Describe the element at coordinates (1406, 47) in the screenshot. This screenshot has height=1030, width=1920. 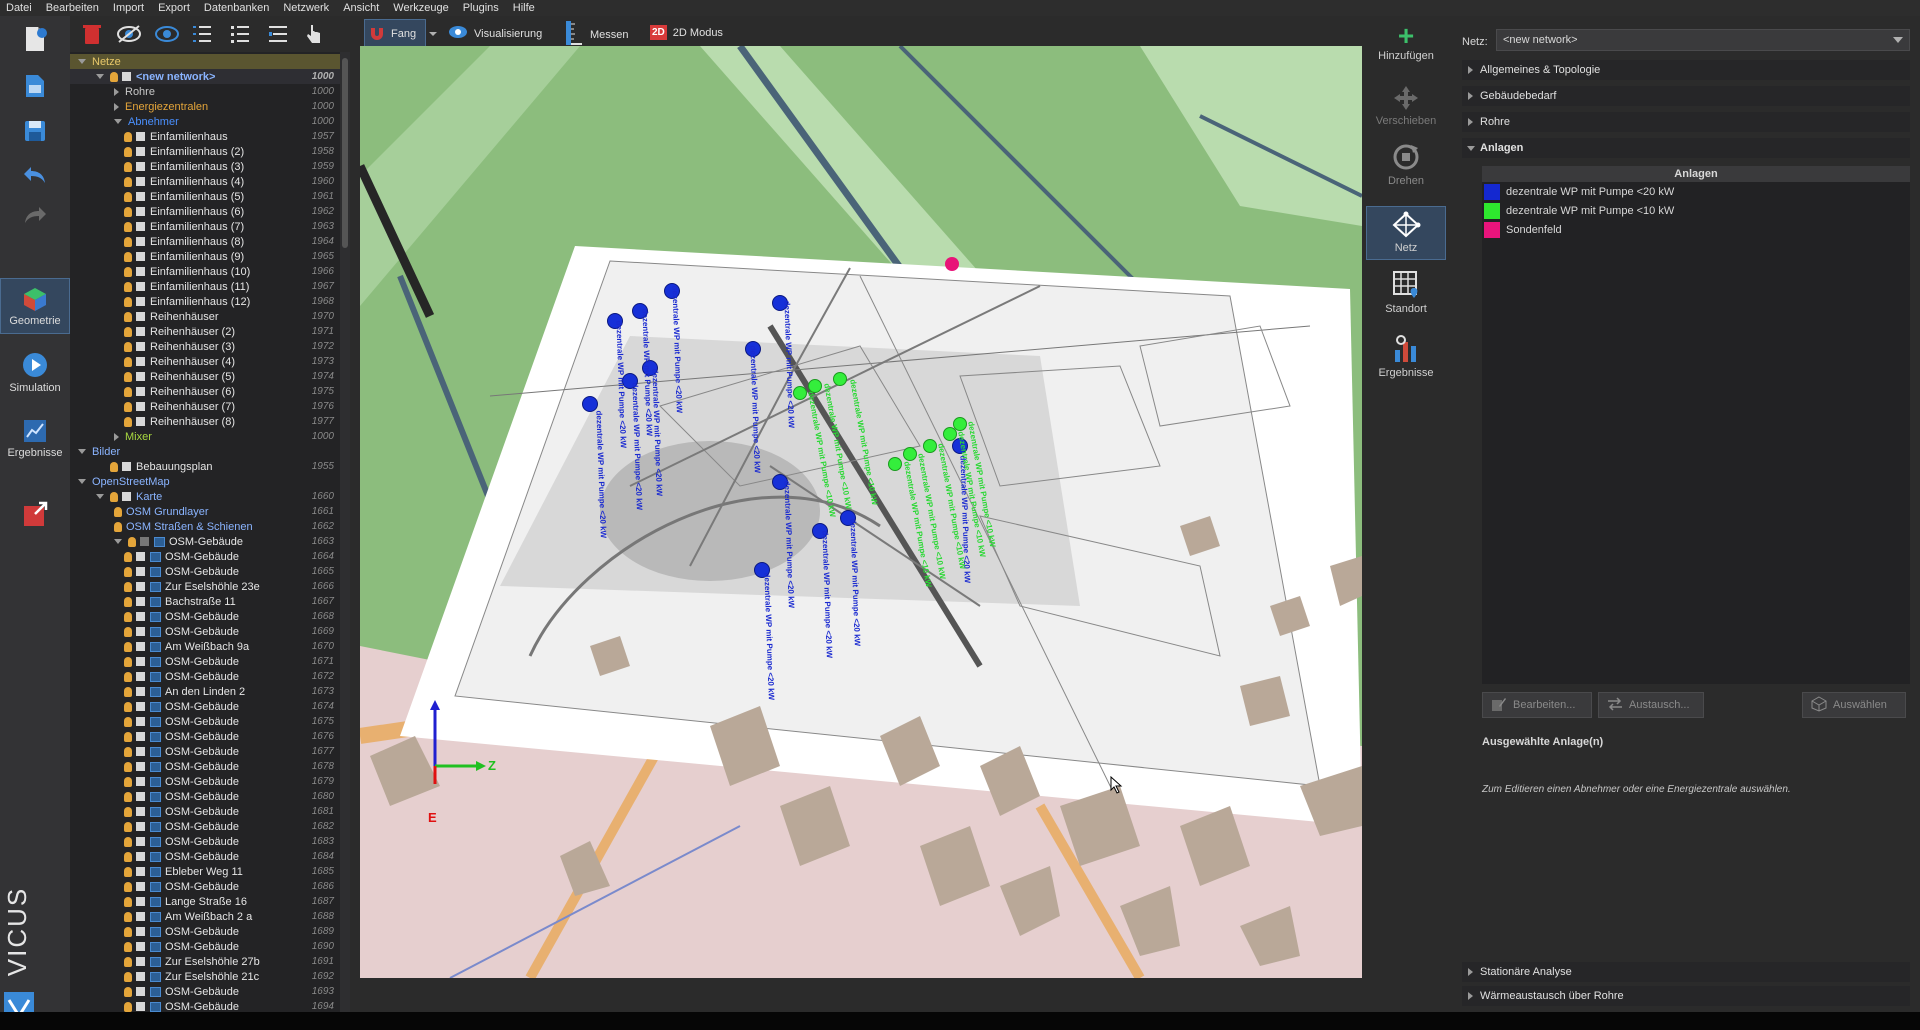
I see `hinzufuegen-button: + Hinzufügen` at that location.